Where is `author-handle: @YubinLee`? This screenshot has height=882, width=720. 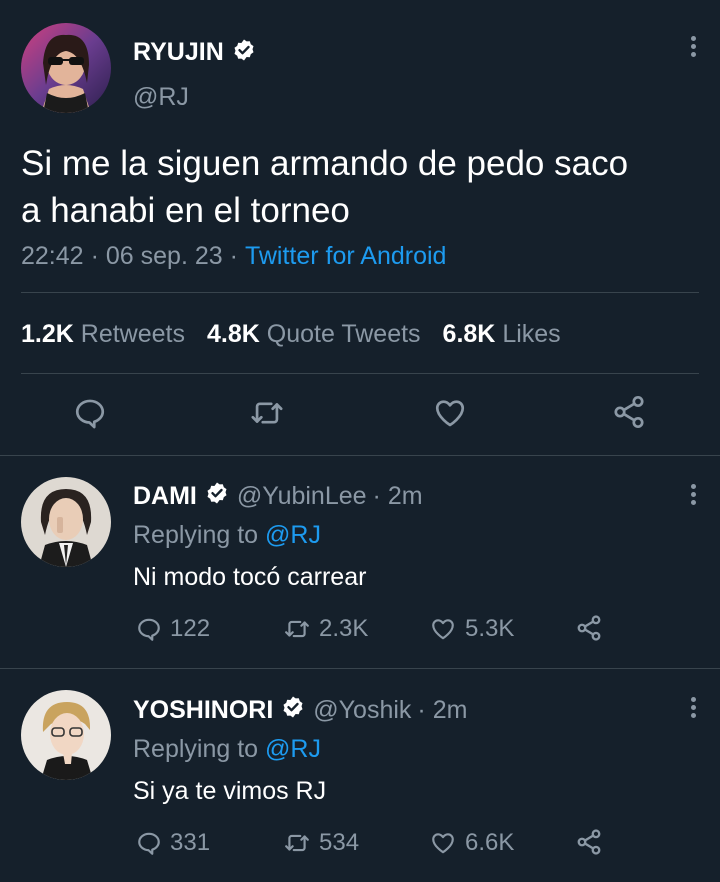
author-handle: @YubinLee is located at coordinates (302, 496).